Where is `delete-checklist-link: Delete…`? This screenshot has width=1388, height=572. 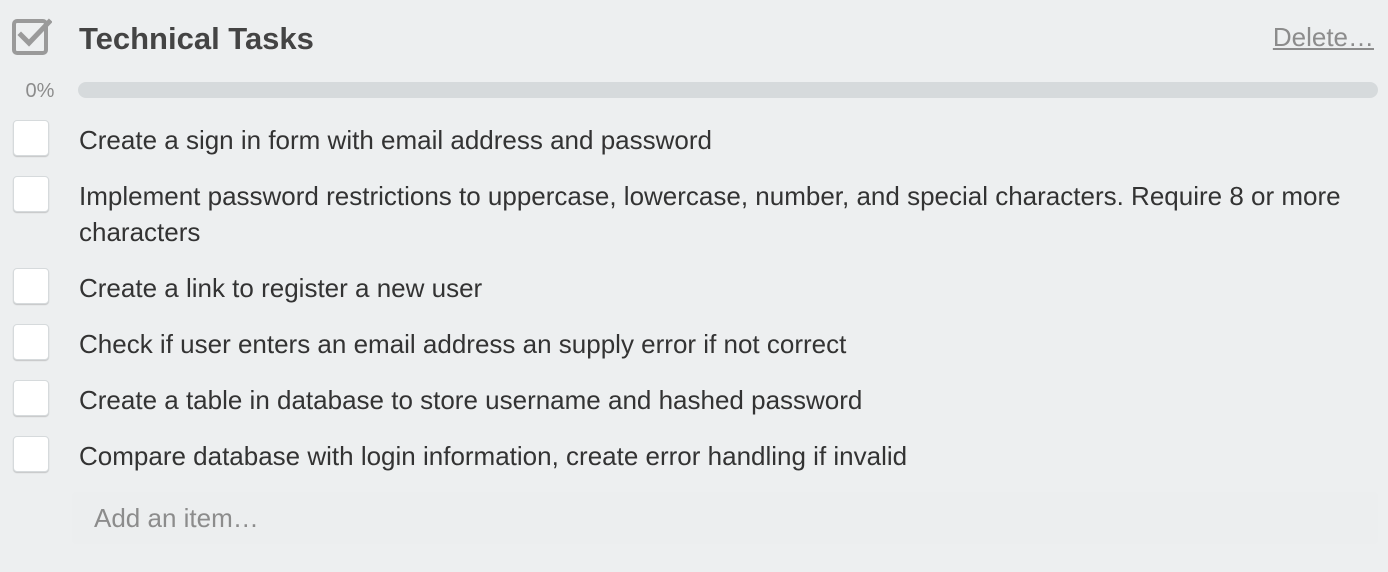
delete-checklist-link: Delete… is located at coordinates (1323, 37).